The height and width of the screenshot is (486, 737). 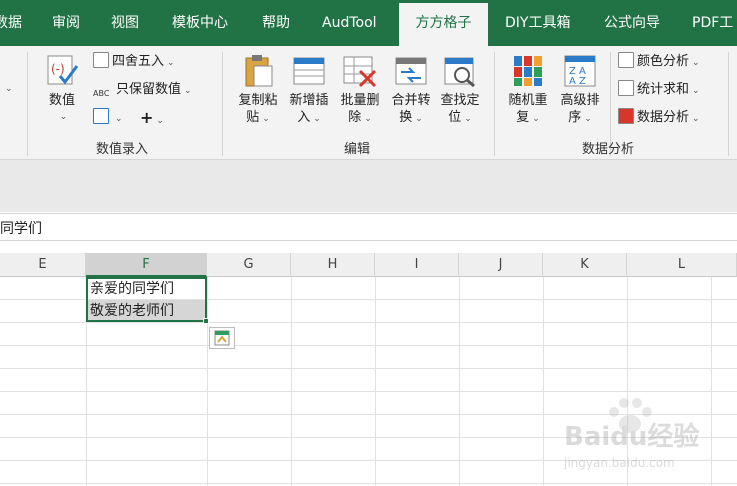 I want to click on column-header-i: I, so click(x=417, y=265).